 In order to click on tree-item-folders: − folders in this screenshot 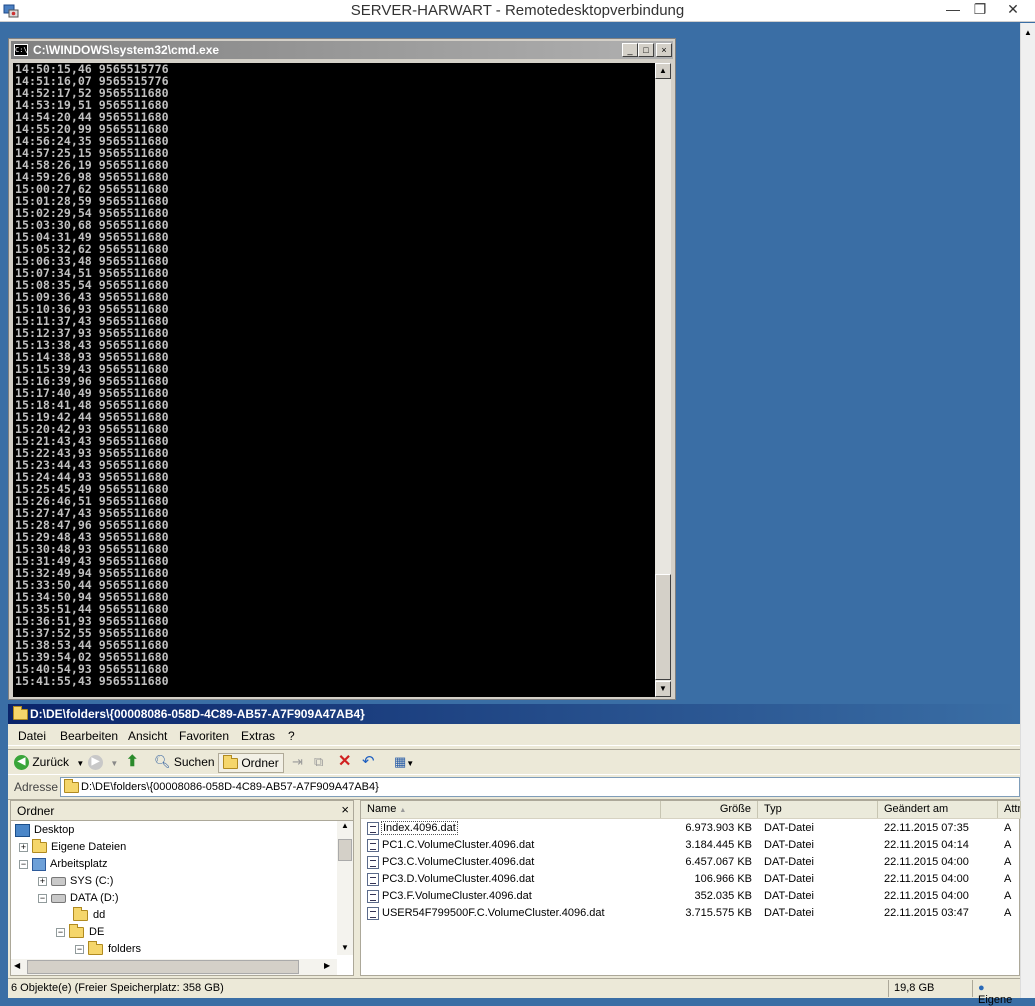, I will do `click(108, 949)`.